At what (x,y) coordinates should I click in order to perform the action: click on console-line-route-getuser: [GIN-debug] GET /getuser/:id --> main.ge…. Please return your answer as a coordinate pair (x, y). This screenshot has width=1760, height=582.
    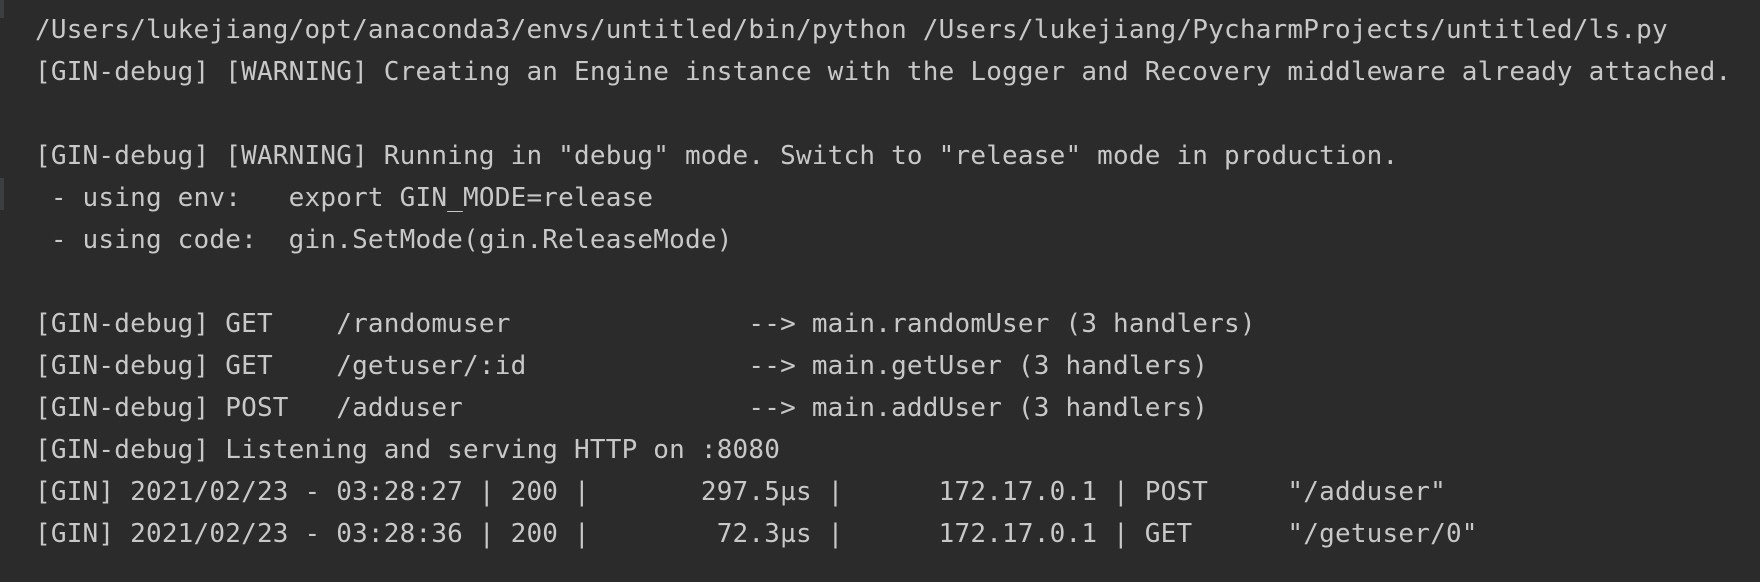
    Looking at the image, I should click on (622, 366).